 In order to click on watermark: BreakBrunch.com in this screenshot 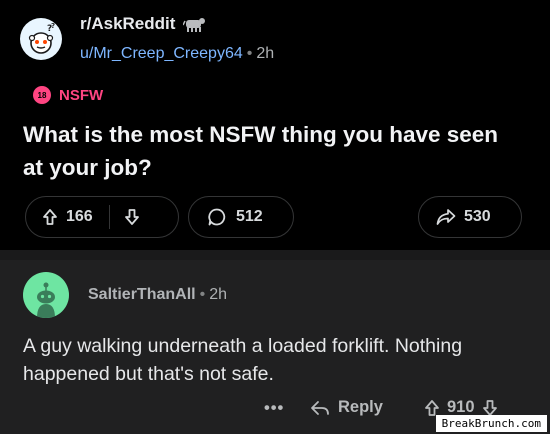, I will do `click(491, 423)`.